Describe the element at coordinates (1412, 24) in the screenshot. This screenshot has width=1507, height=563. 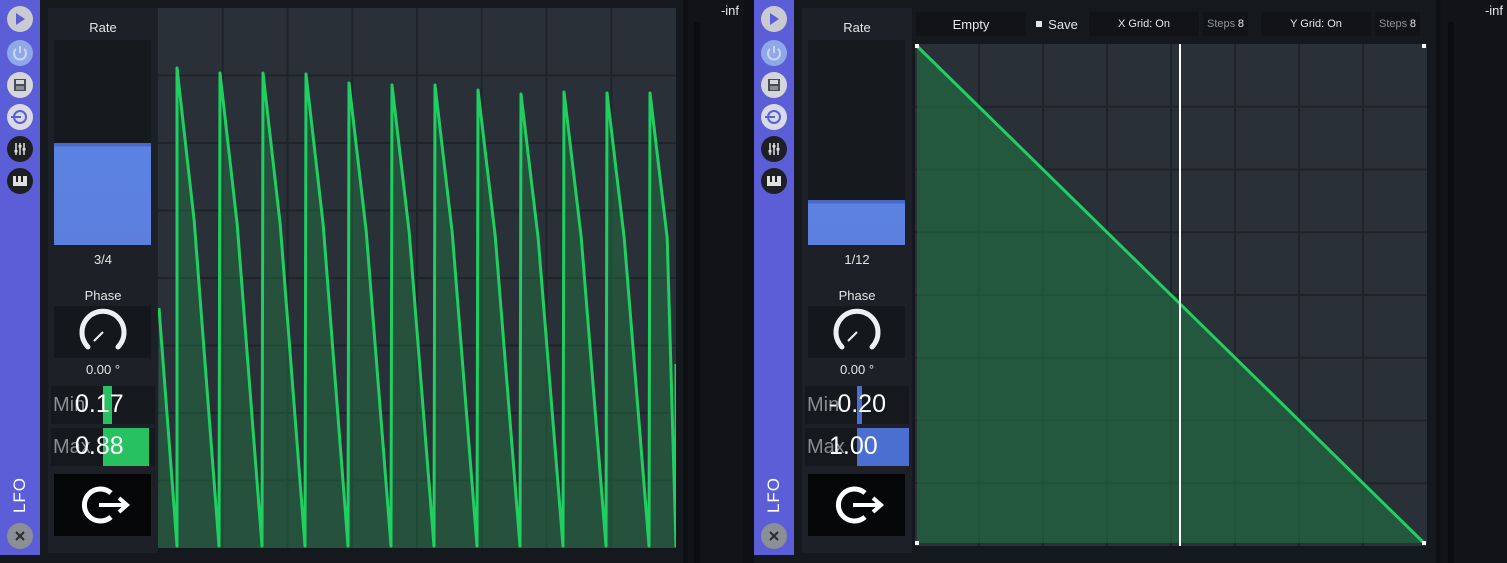
I see `y-steps-value: 8` at that location.